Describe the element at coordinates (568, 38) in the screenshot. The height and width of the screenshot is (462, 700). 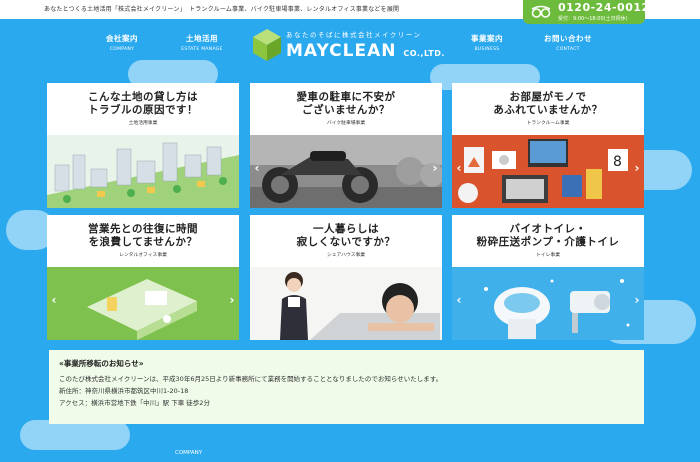
I see `nav-contact-label: お問い合わせ` at that location.